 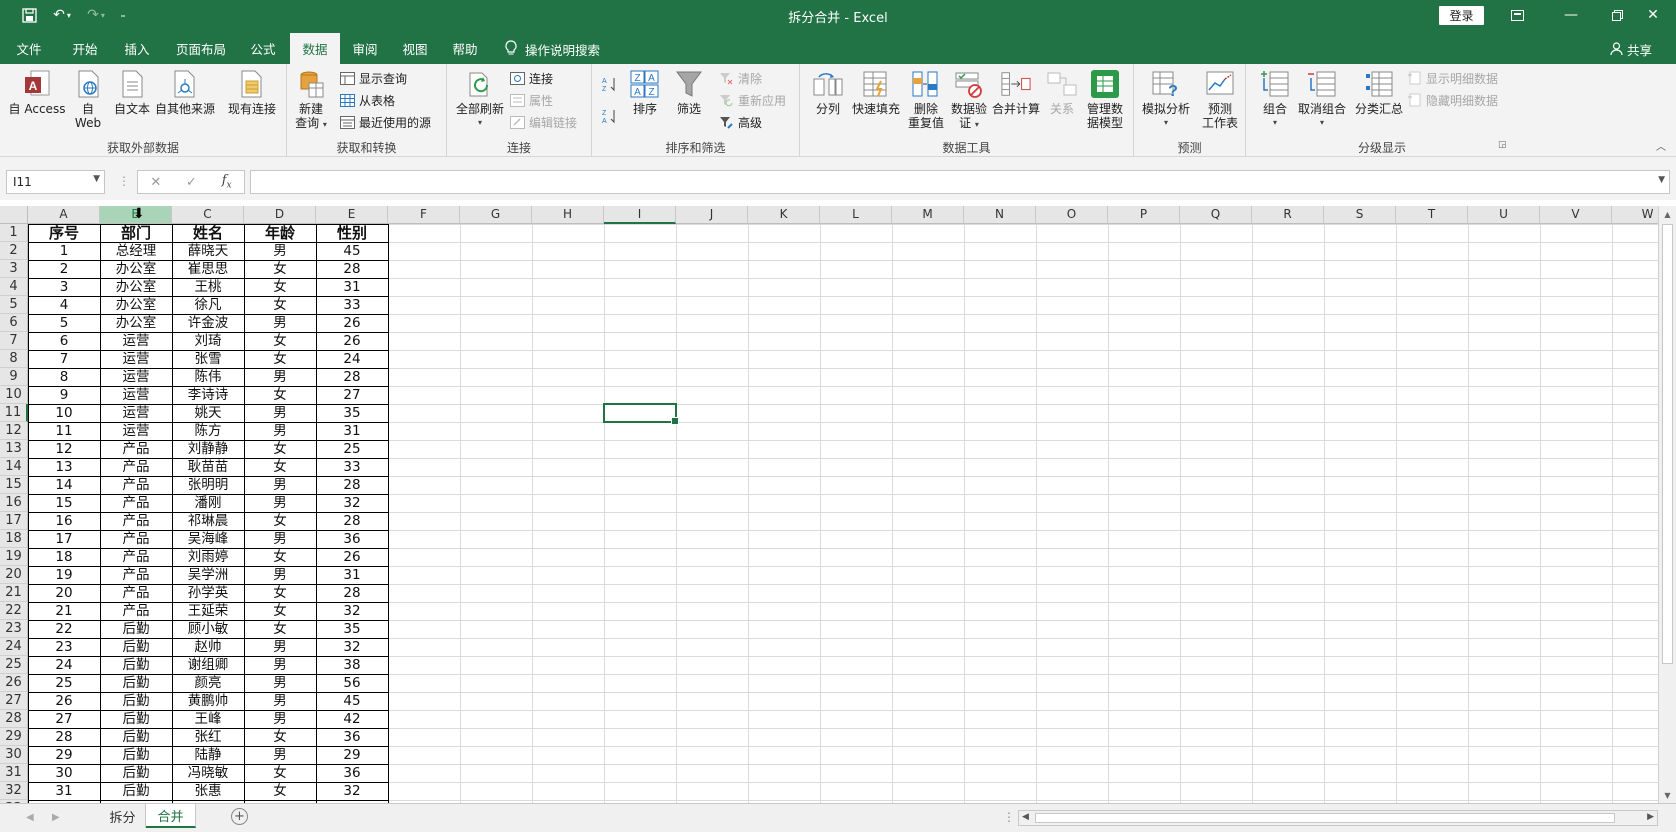 What do you see at coordinates (64, 287) in the screenshot?
I see `table-cell: 3` at bounding box center [64, 287].